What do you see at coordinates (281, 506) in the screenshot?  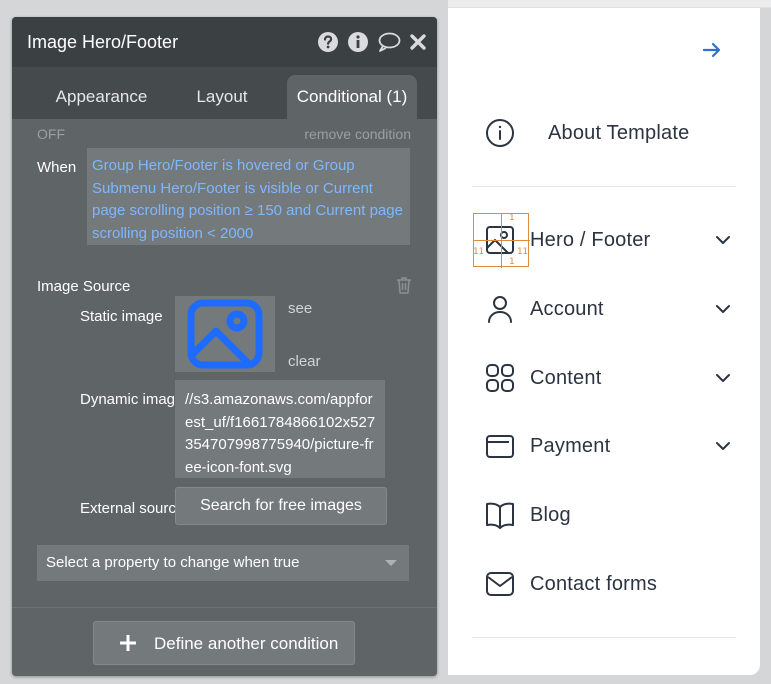 I see `search-free-images-button: Search for free images` at bounding box center [281, 506].